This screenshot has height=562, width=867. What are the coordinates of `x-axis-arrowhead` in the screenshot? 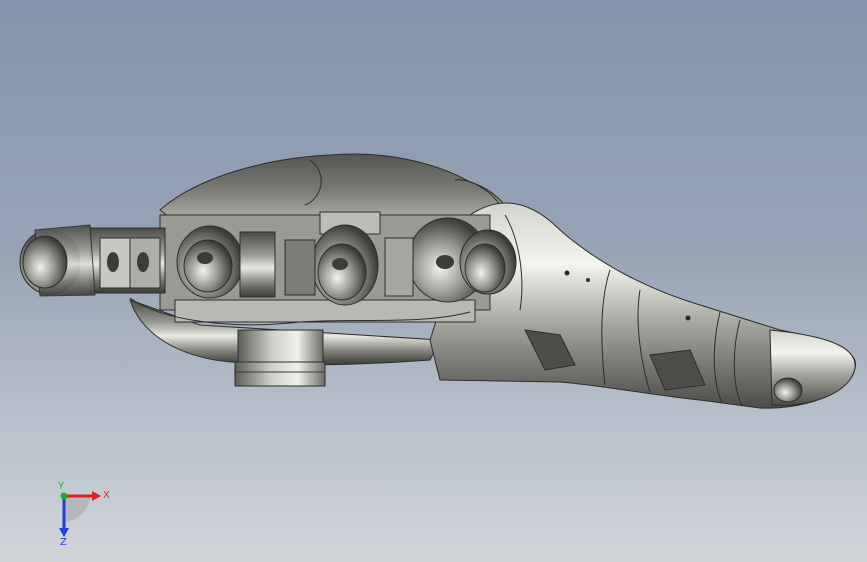 It's located at (96, 496).